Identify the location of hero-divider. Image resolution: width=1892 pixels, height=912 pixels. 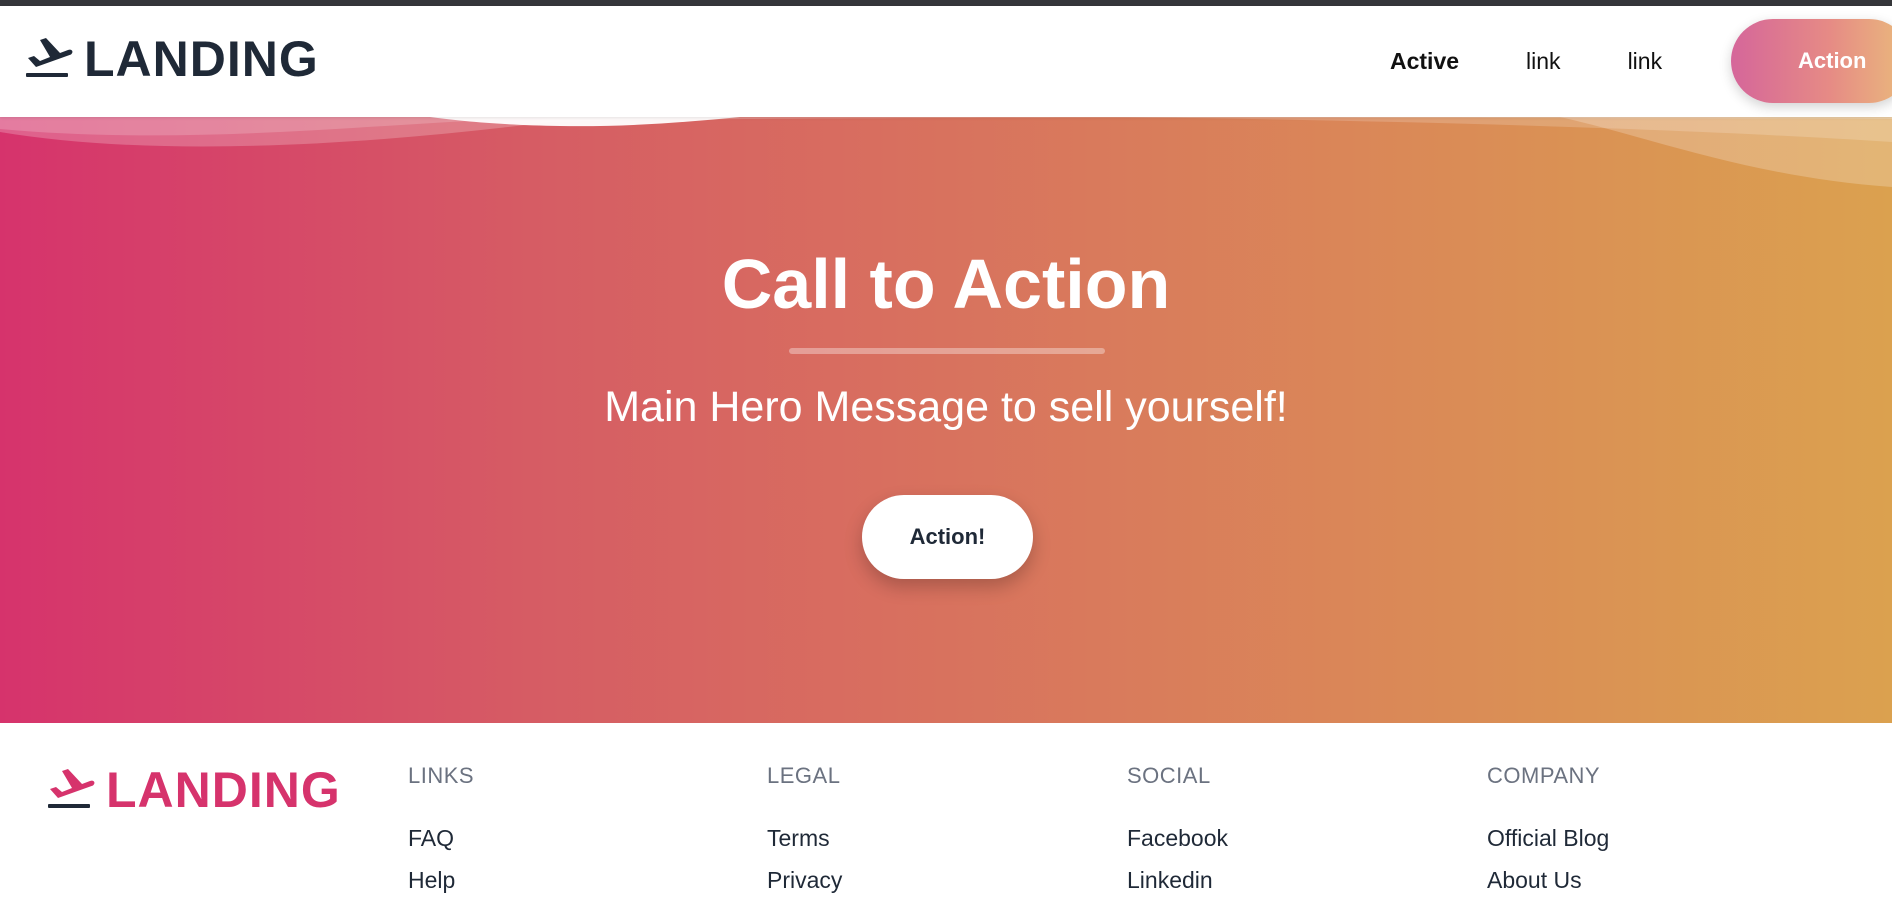
(947, 351).